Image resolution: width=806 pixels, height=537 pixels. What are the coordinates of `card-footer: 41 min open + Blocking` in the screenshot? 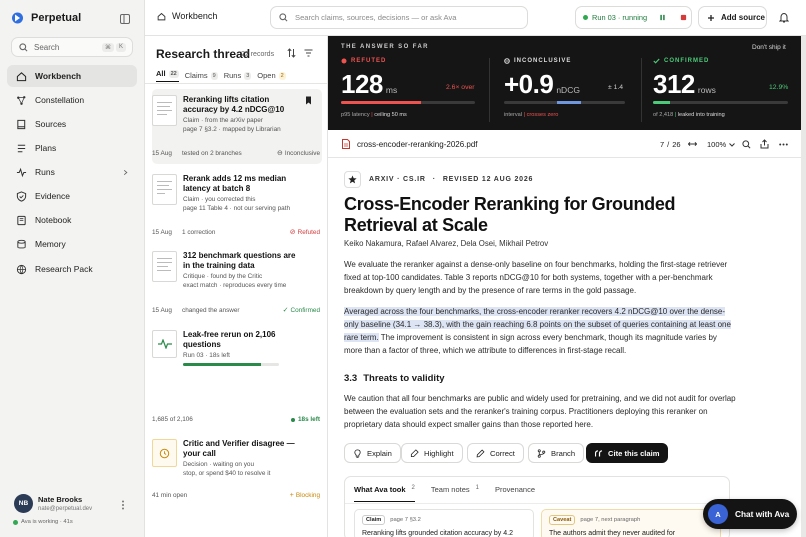 It's located at (236, 495).